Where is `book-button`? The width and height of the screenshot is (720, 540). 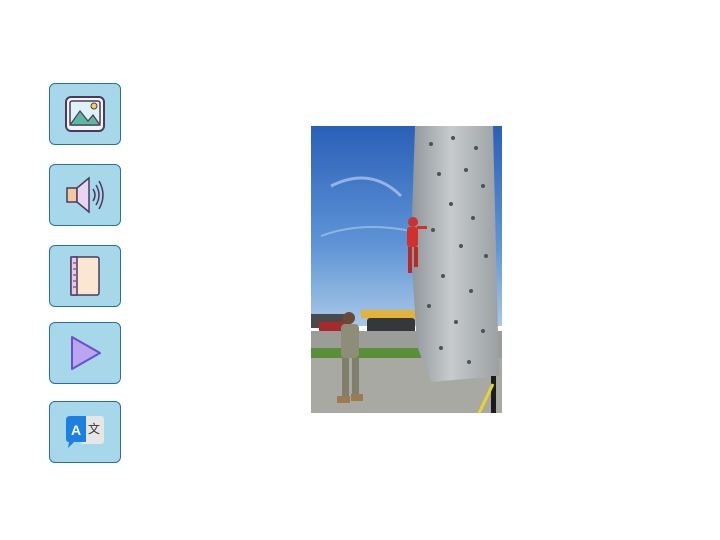
book-button is located at coordinates (85, 276).